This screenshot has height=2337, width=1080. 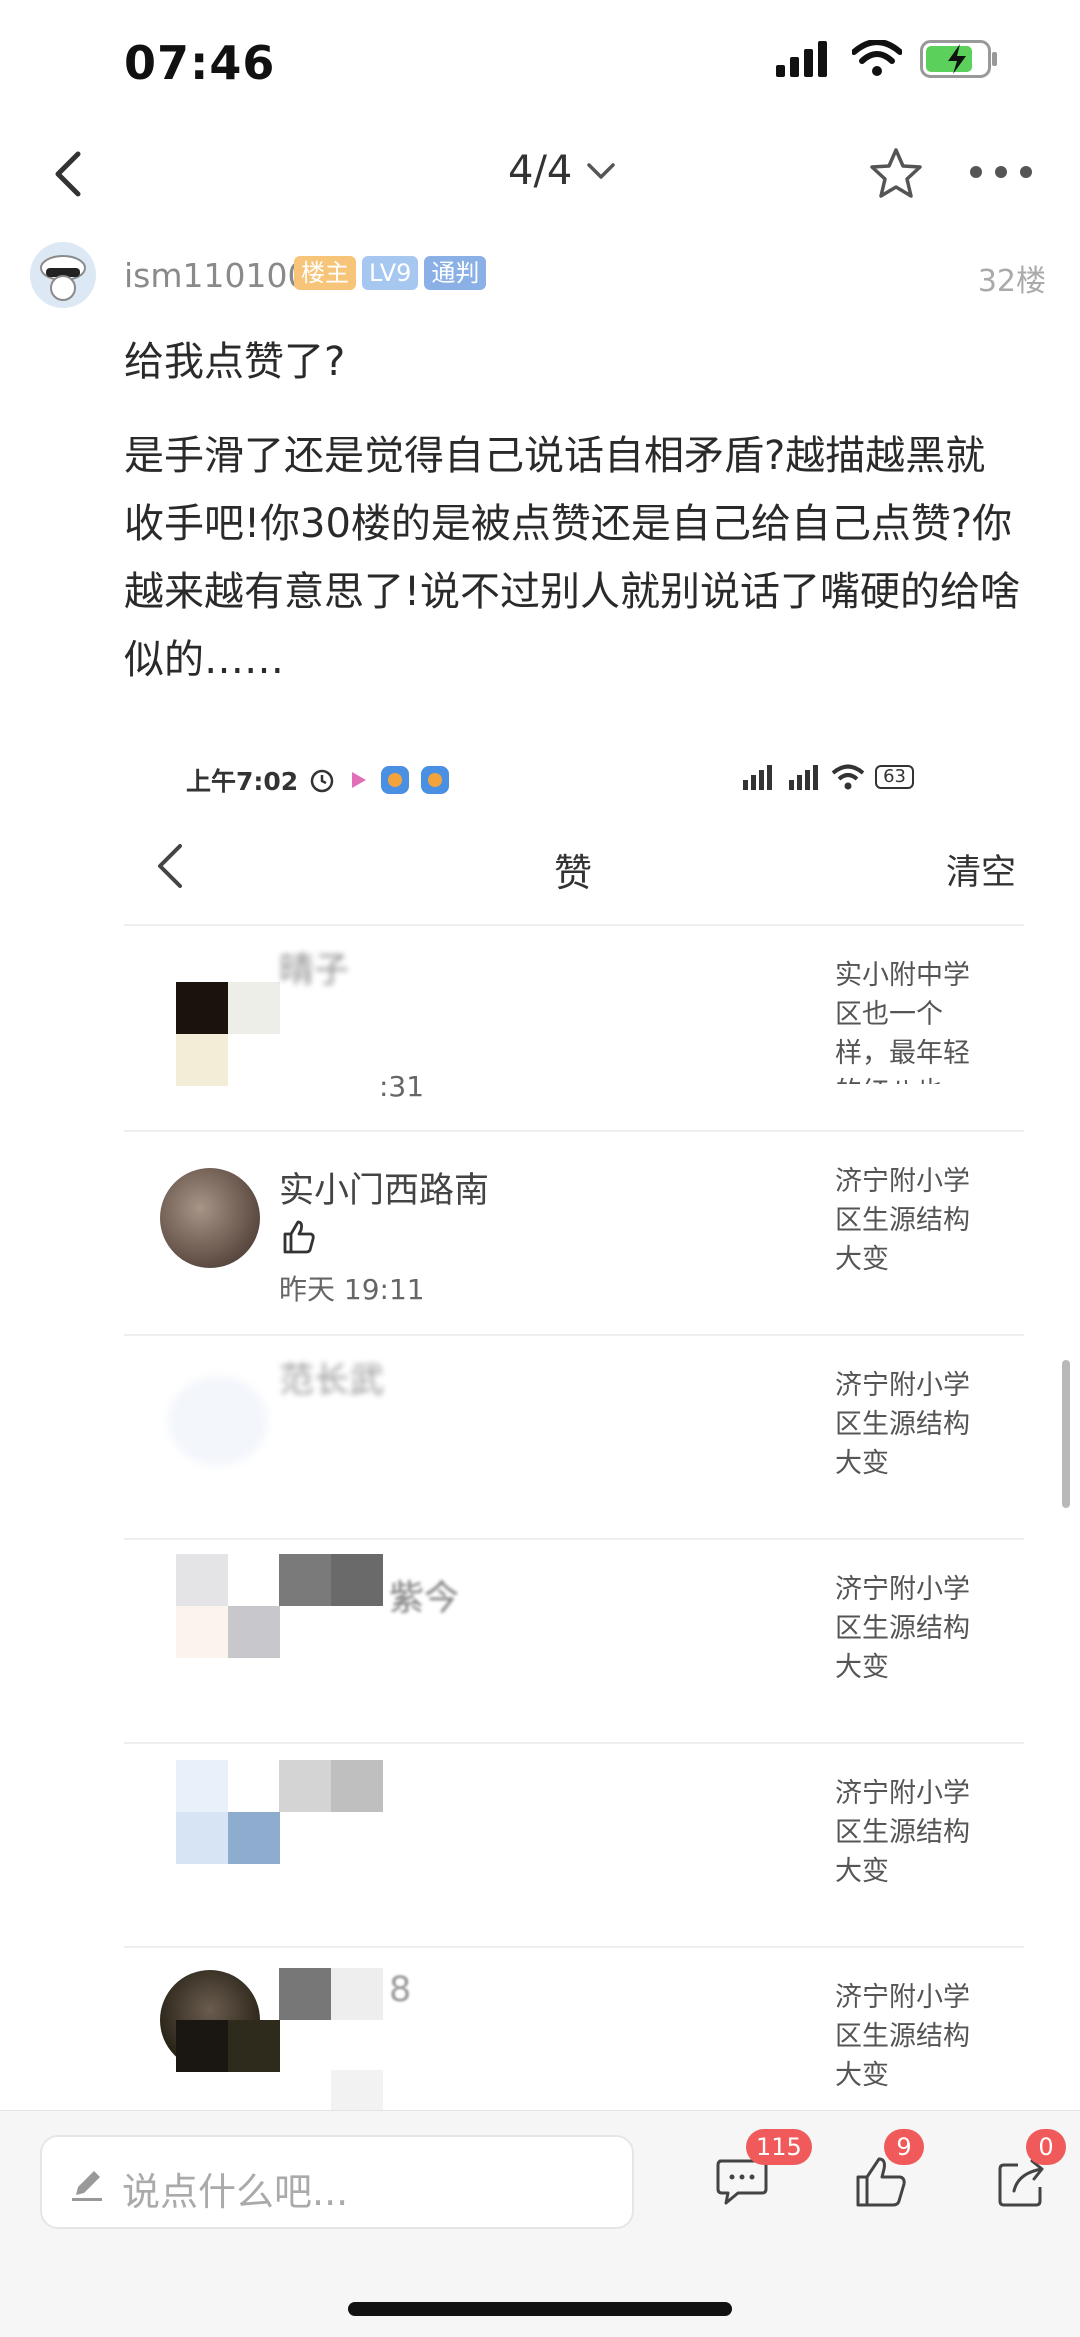 What do you see at coordinates (574, 2034) in the screenshot?
I see `like-list-item: 8 济宁附小学区生源结构大变` at bounding box center [574, 2034].